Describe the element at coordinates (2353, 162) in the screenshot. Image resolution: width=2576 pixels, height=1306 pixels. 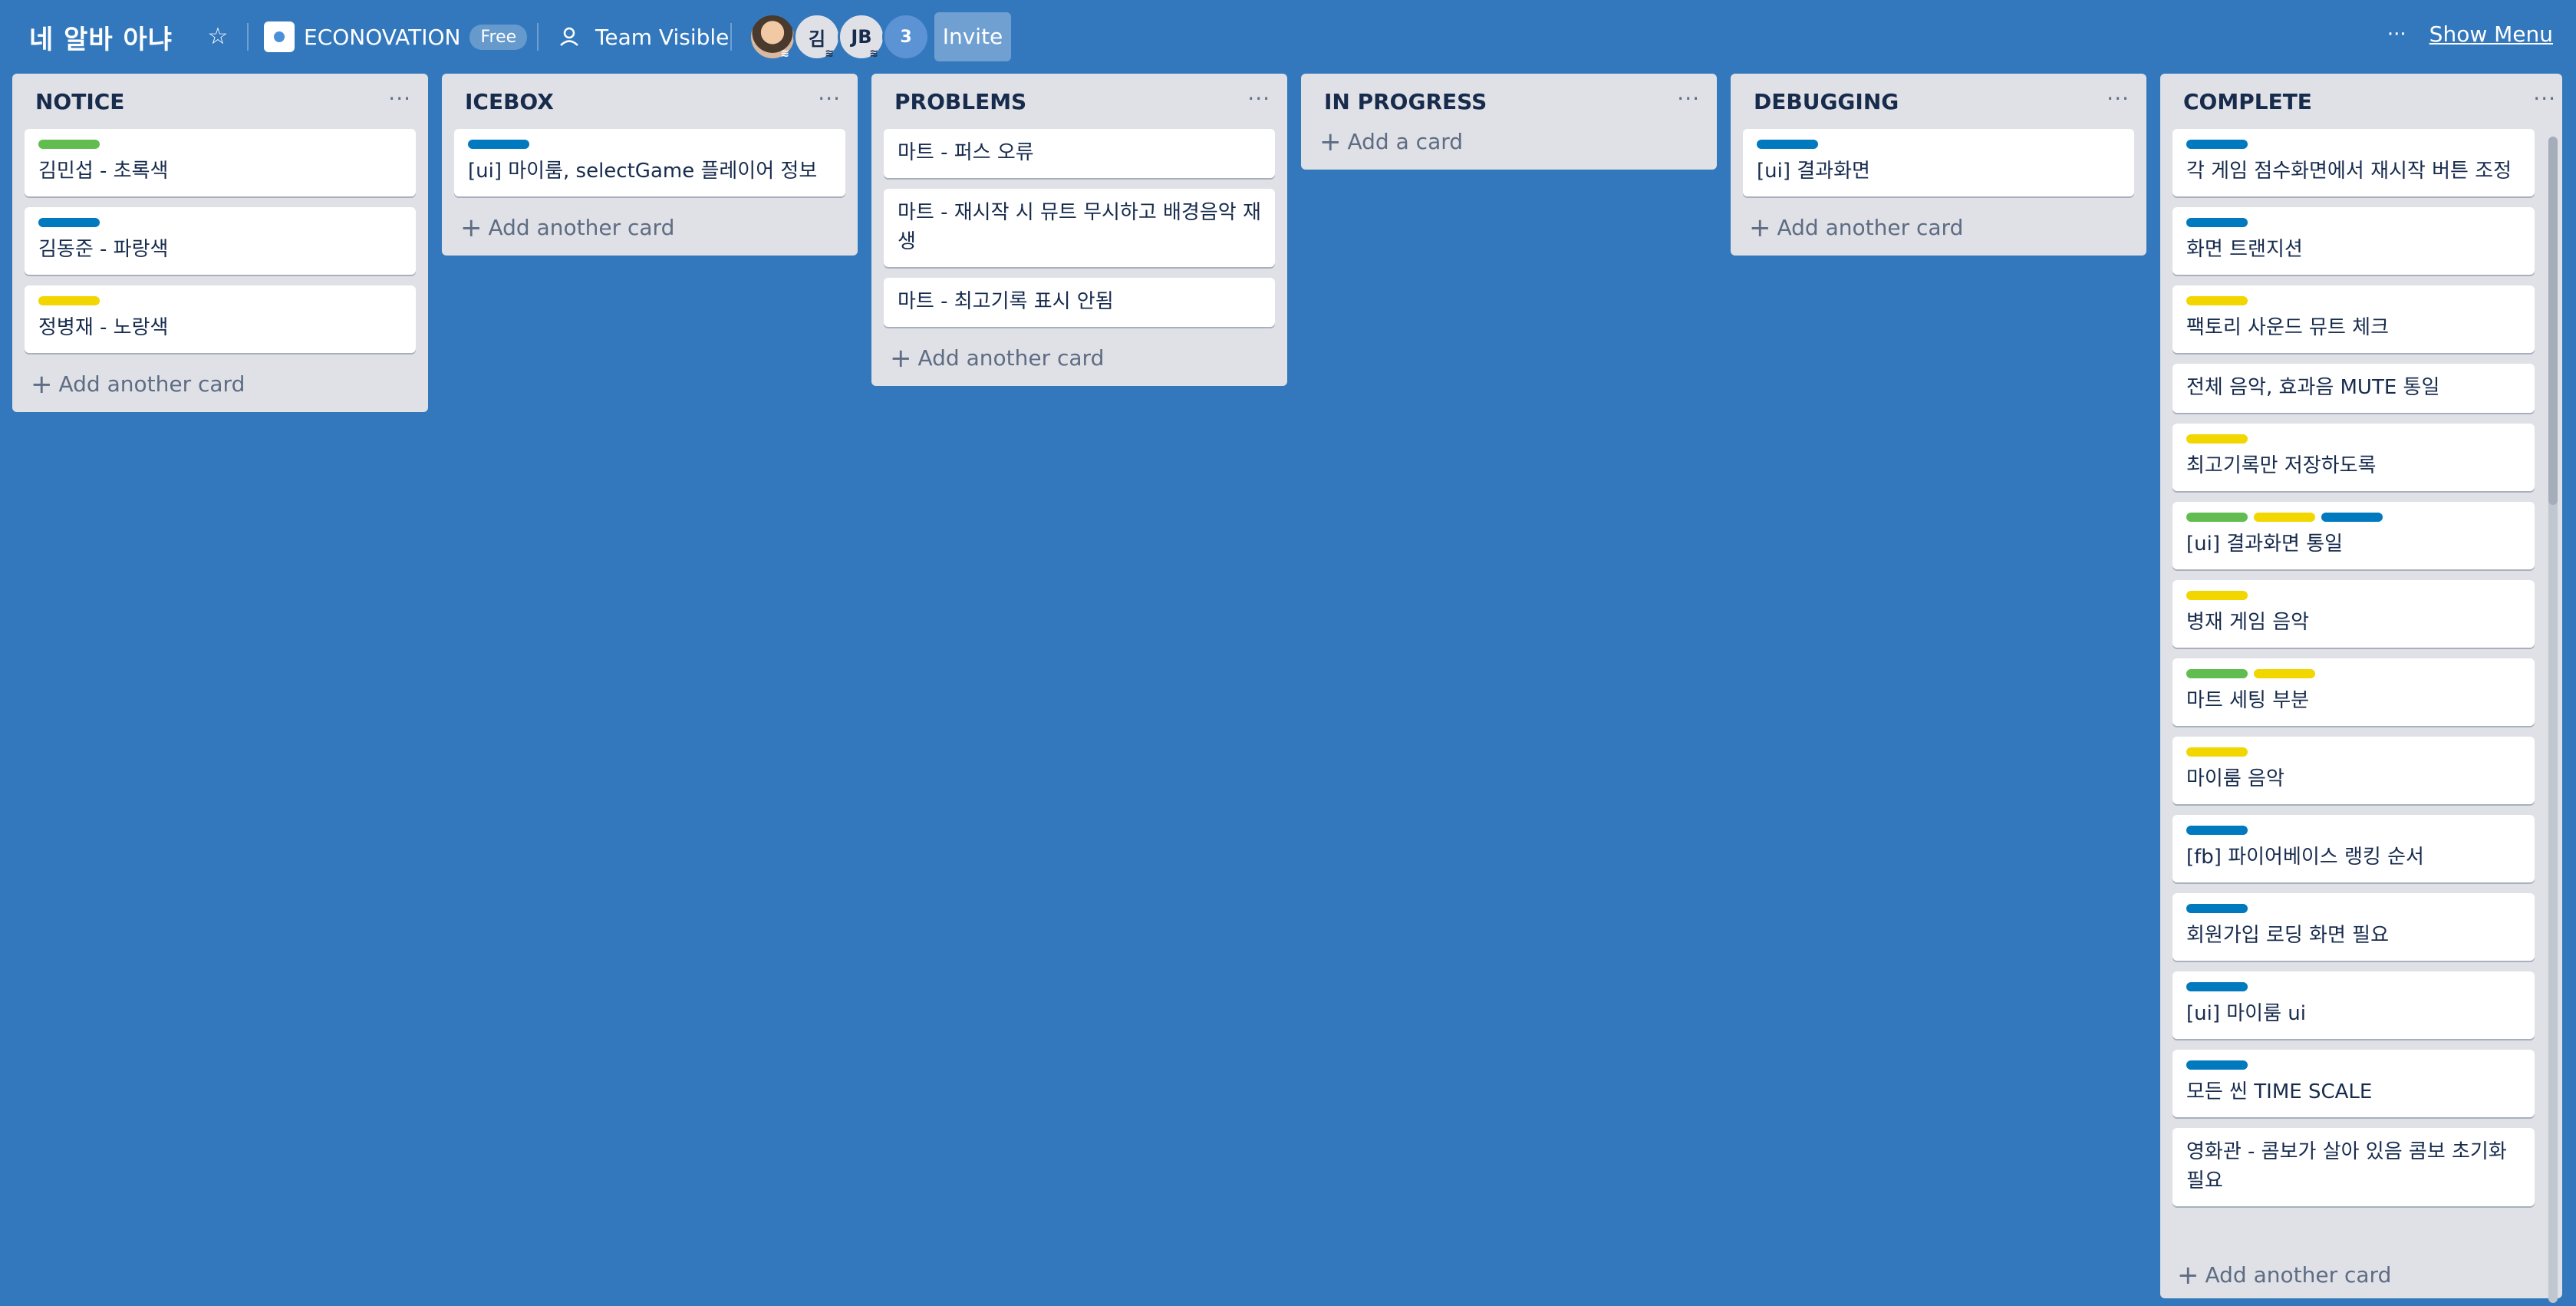
I see `card: 각 게임 점수화면에서 재시작 버튼 조정` at that location.